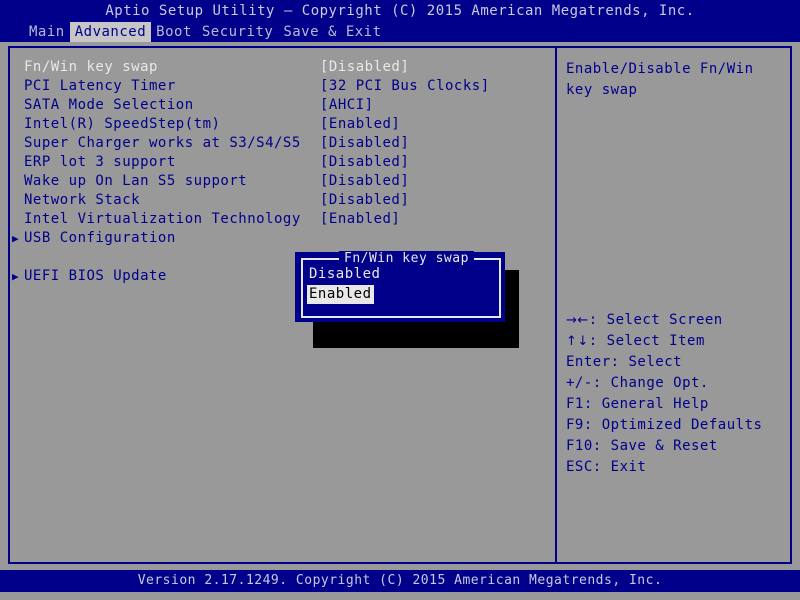 This screenshot has height=600, width=800. What do you see at coordinates (100, 86) in the screenshot?
I see `settings-row-label: PCI Latency Timer` at bounding box center [100, 86].